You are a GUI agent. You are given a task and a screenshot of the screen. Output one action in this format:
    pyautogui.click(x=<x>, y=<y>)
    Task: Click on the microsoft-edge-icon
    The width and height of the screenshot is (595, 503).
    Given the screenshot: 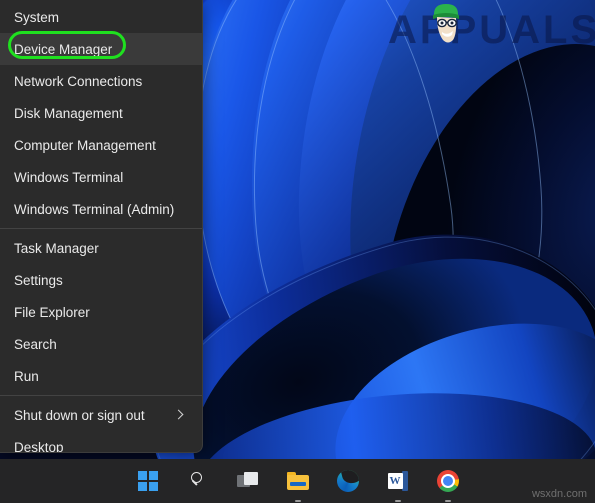 What is the action you would take?
    pyautogui.click(x=347, y=481)
    